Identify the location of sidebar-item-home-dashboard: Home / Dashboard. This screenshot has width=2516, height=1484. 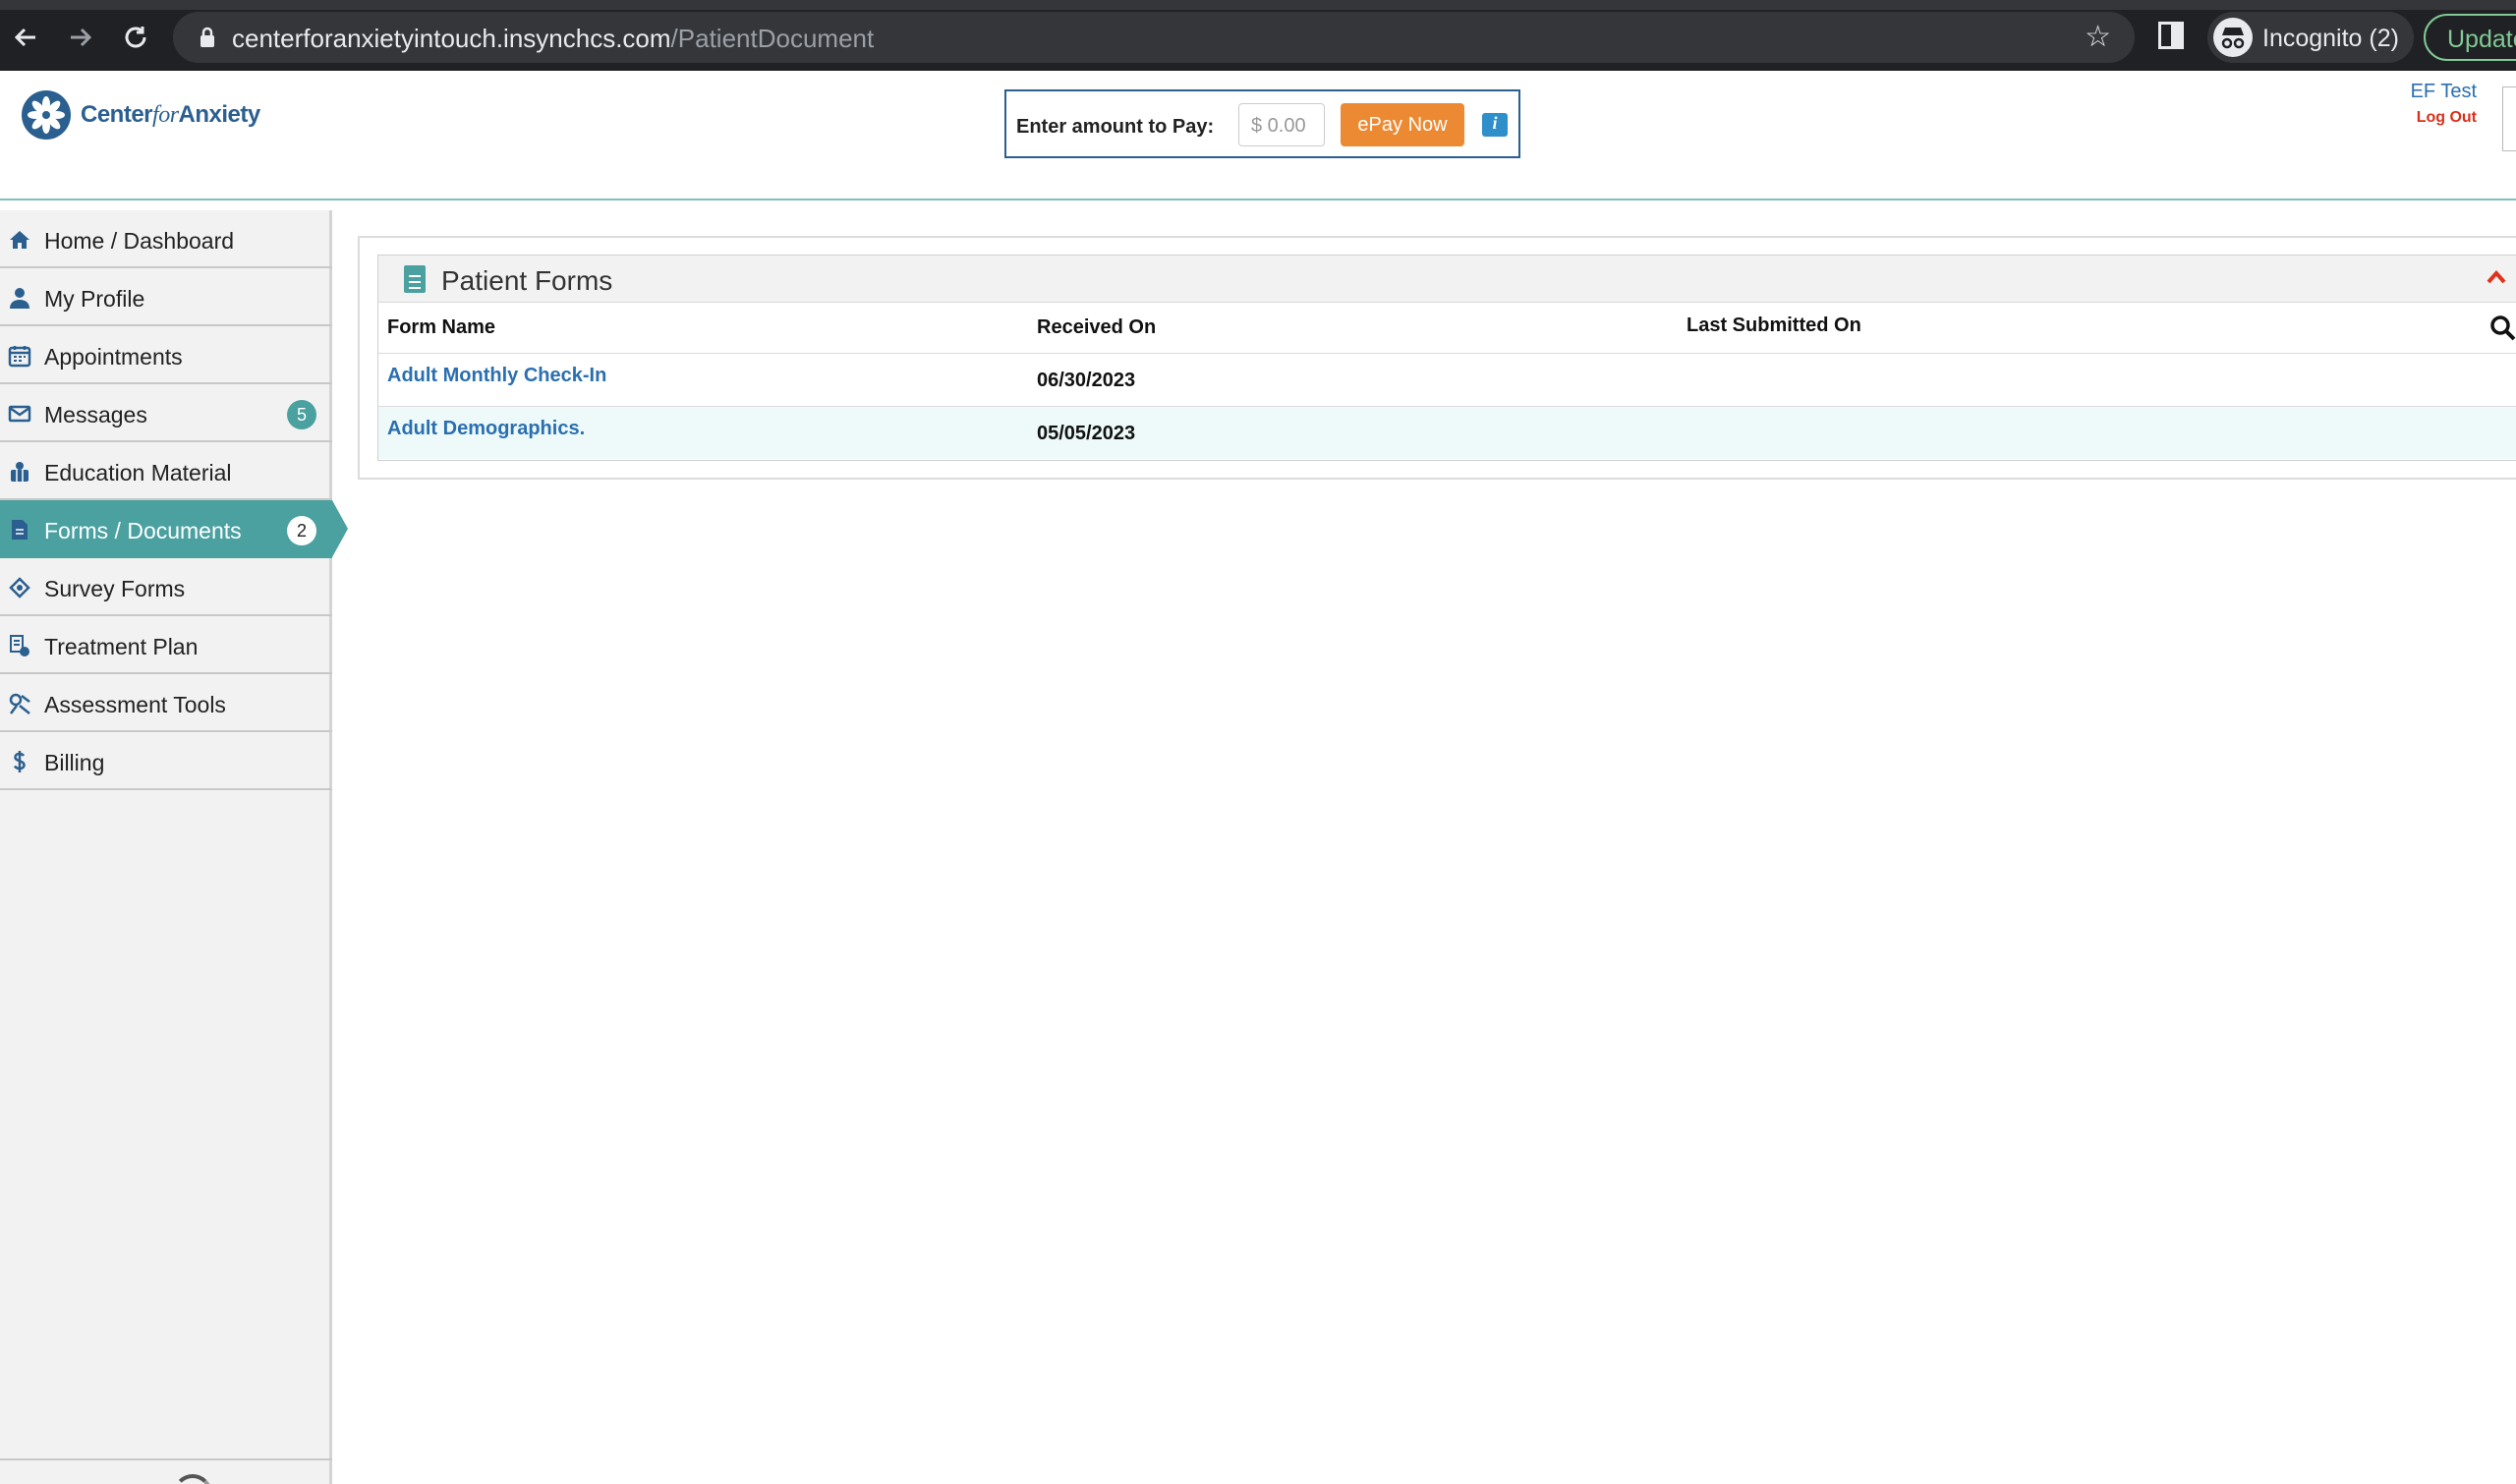
(166, 239).